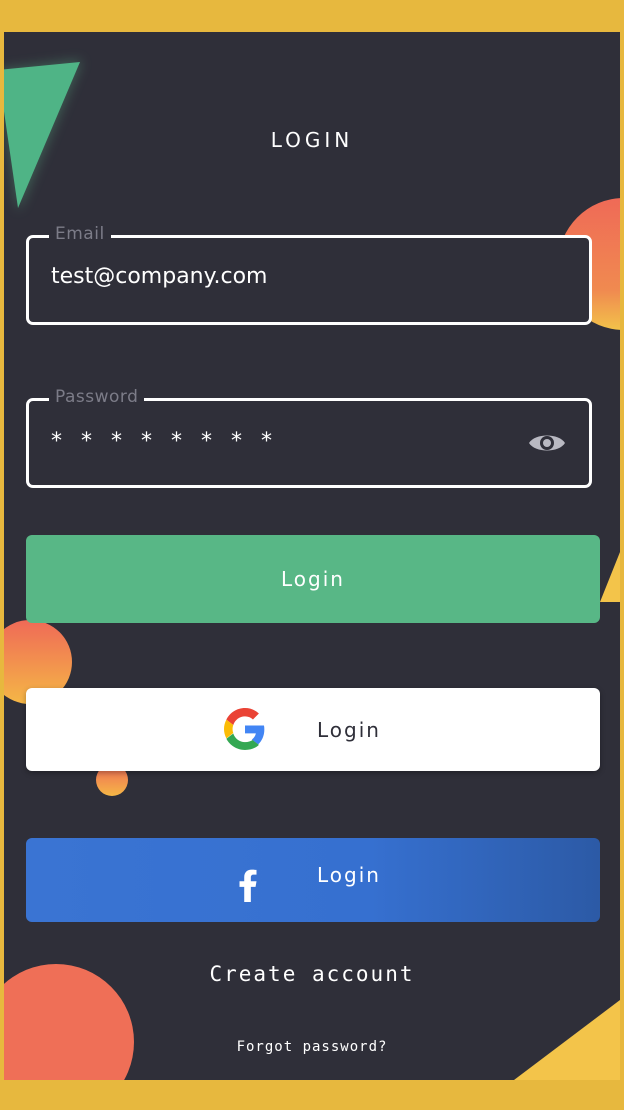 The height and width of the screenshot is (1110, 624). Describe the element at coordinates (610, 577) in the screenshot. I see `yellow-triangle-right` at that location.